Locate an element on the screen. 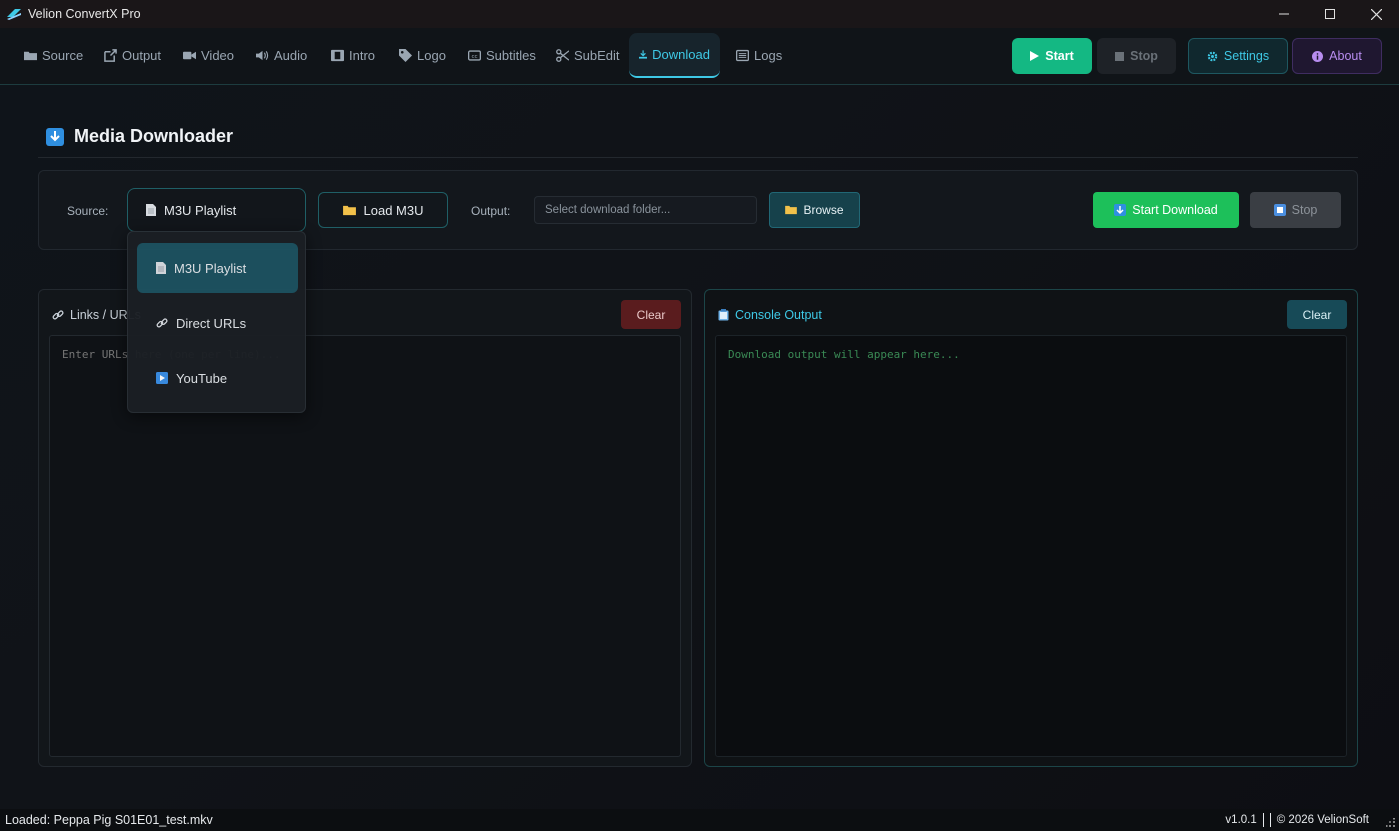 The height and width of the screenshot is (831, 1399). tab-label: Logo is located at coordinates (431, 55).